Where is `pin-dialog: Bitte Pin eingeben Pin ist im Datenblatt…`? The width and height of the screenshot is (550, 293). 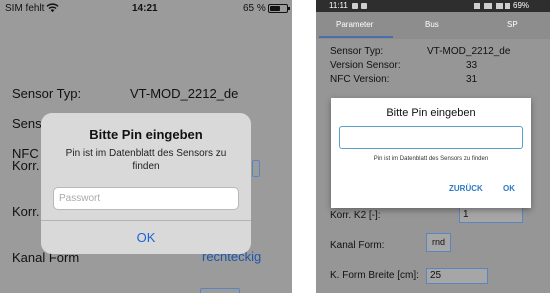
pin-dialog: Bitte Pin eingeben Pin ist im Datenblatt… is located at coordinates (431, 153).